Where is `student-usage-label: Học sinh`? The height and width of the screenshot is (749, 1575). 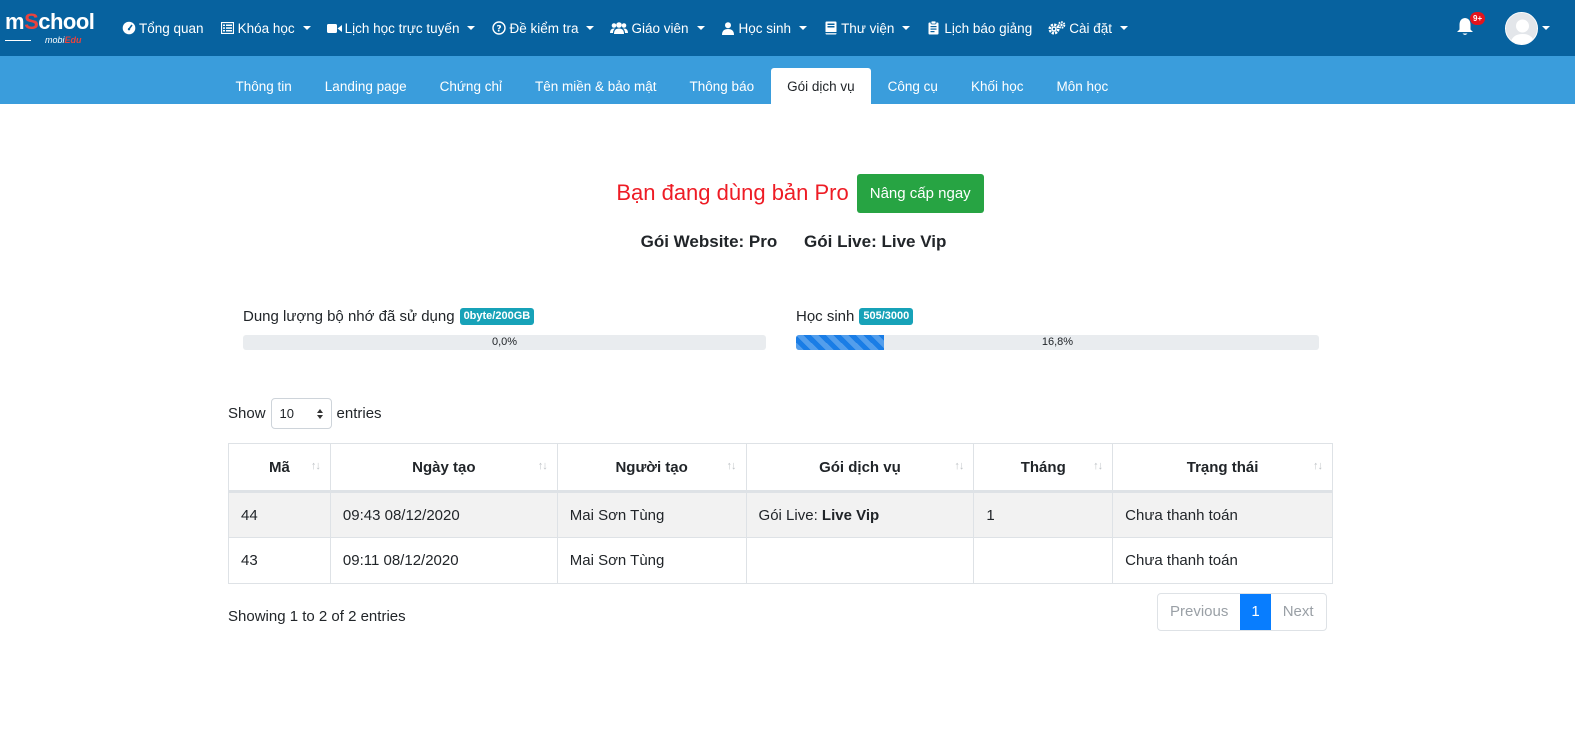 student-usage-label: Học sinh is located at coordinates (825, 316).